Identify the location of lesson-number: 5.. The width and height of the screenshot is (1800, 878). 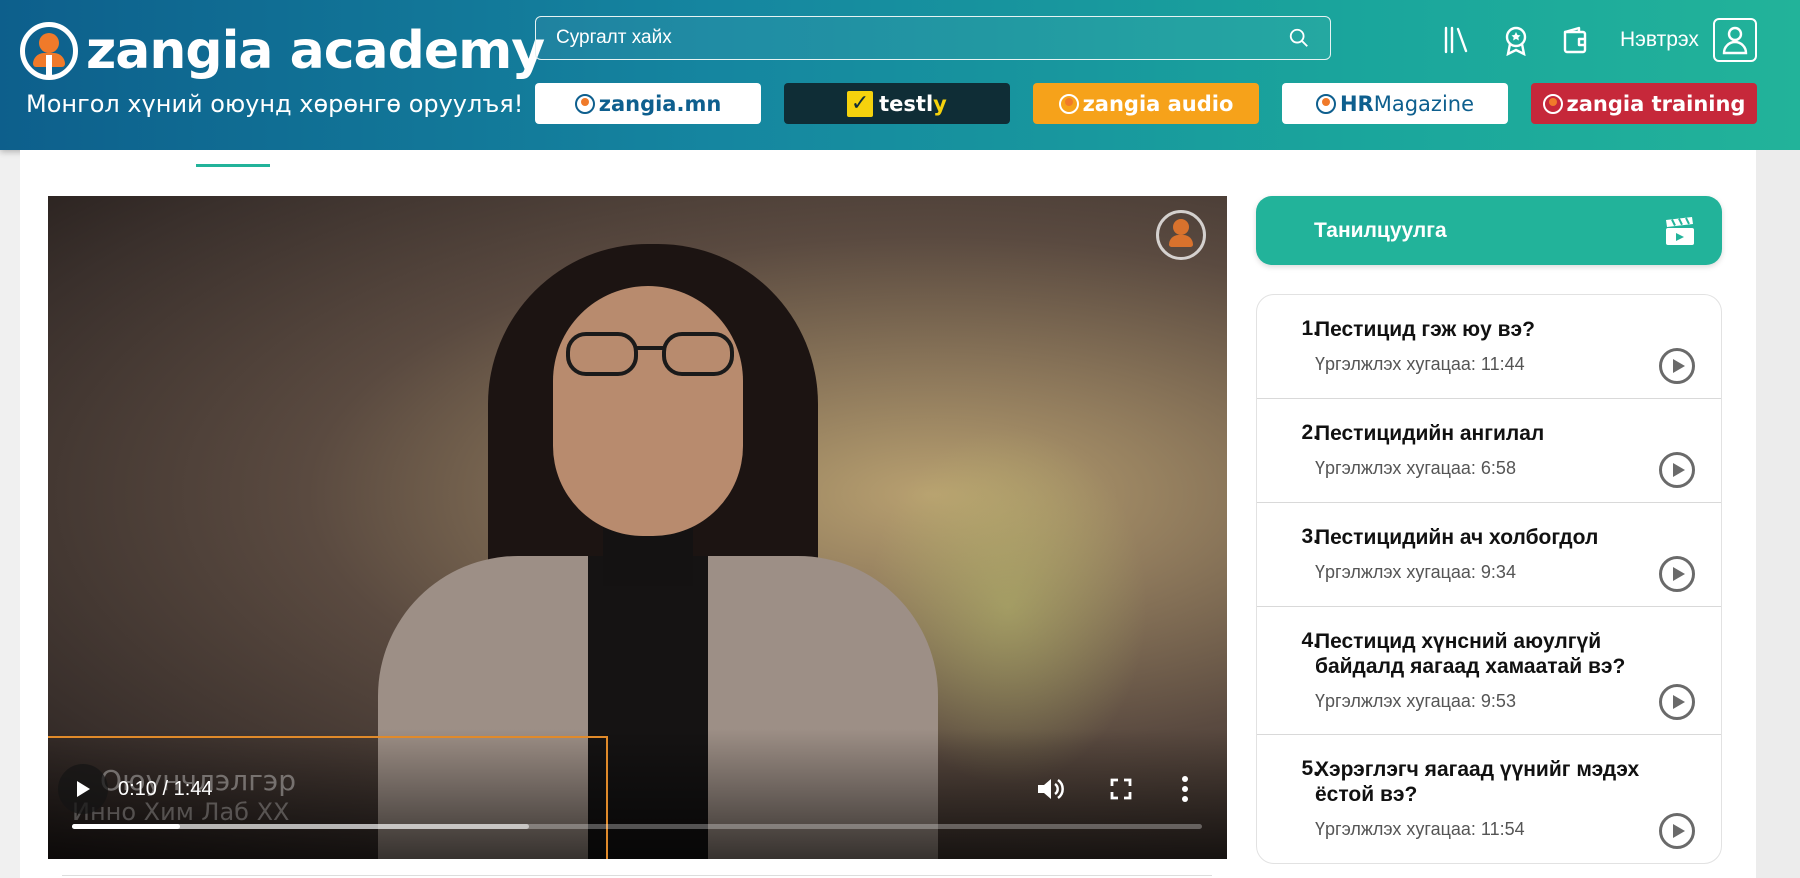
(1310, 768).